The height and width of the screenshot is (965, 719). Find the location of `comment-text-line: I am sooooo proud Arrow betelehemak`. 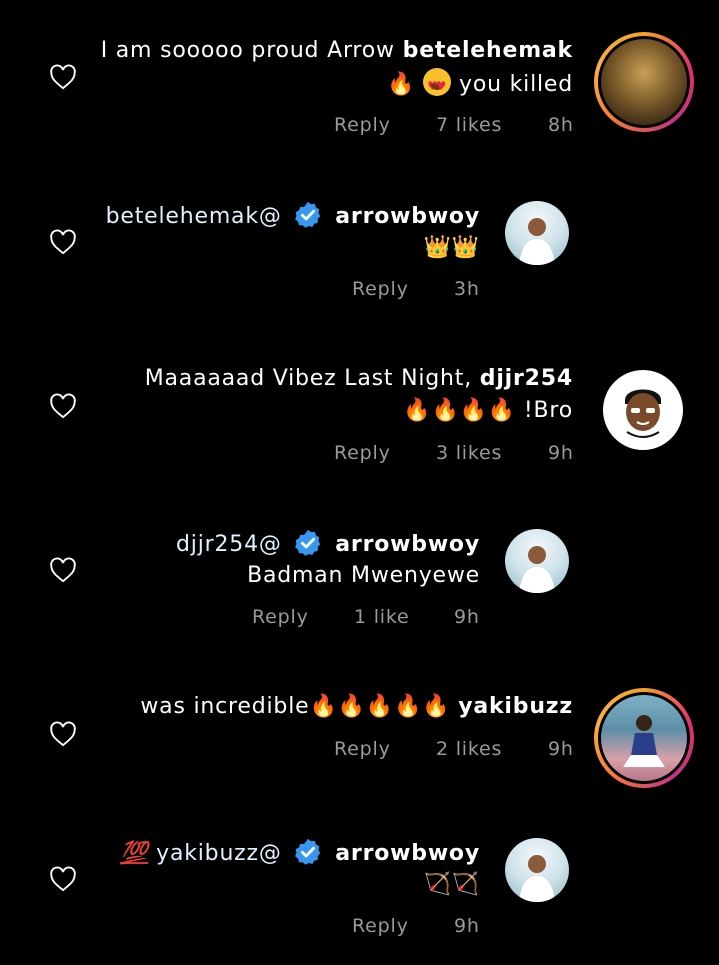

comment-text-line: I am sooooo proud Arrow betelehemak is located at coordinates (337, 51).